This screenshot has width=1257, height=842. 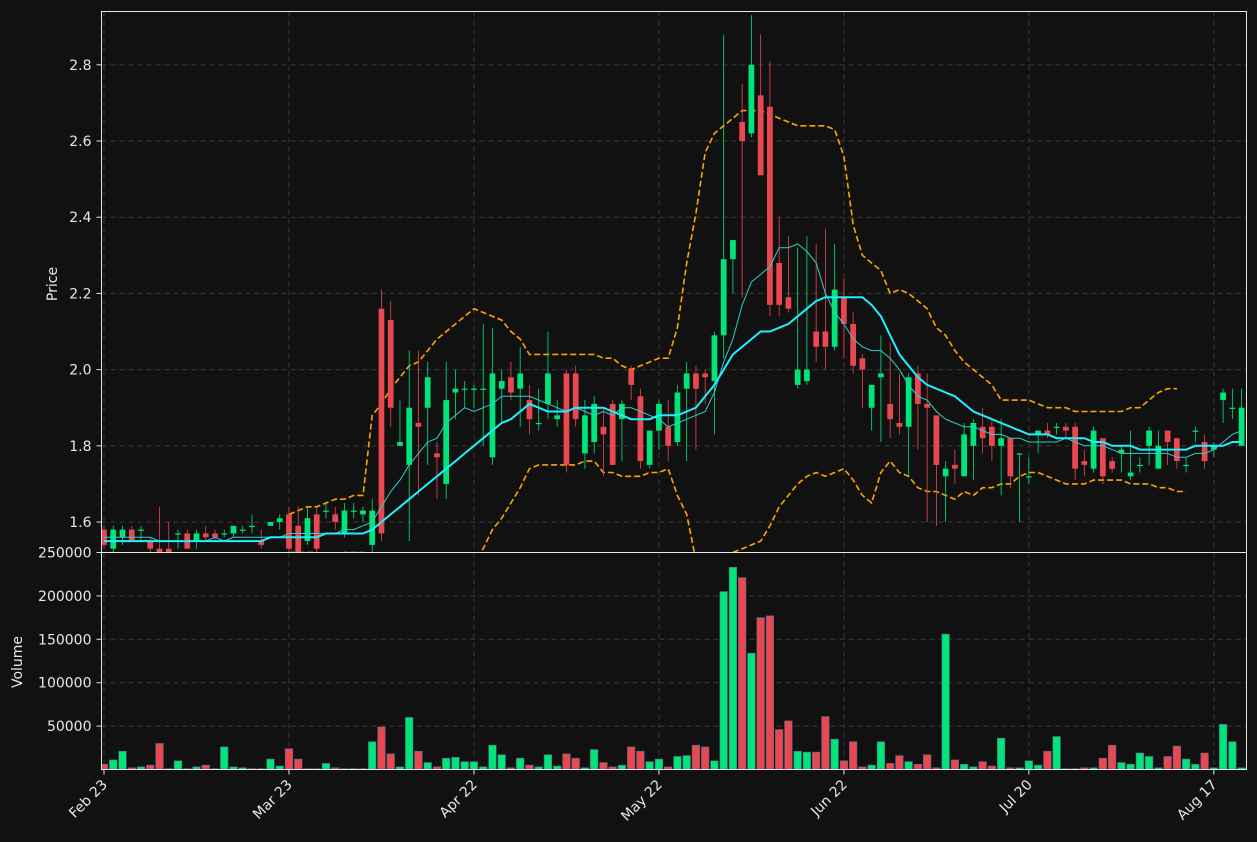 What do you see at coordinates (80, 523) in the screenshot?
I see `price-tick-label: 1.6` at bounding box center [80, 523].